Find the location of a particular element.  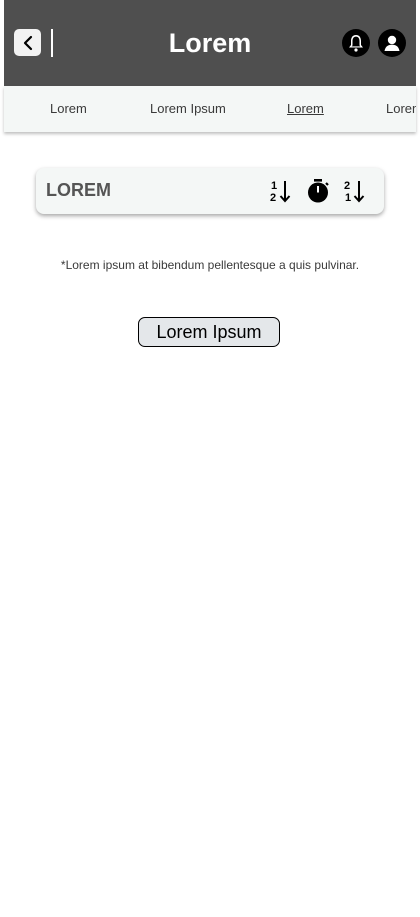

app-bar: Lorem is located at coordinates (210, 43).